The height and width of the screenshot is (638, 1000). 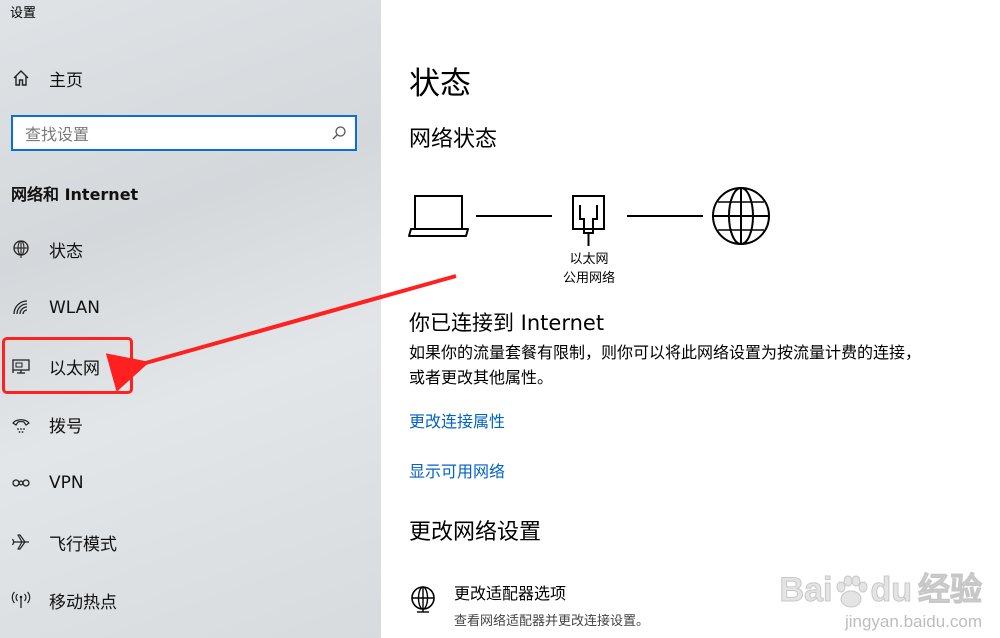 What do you see at coordinates (190, 600) in the screenshot?
I see `sidebar-item-hotspot: 移动热点` at bounding box center [190, 600].